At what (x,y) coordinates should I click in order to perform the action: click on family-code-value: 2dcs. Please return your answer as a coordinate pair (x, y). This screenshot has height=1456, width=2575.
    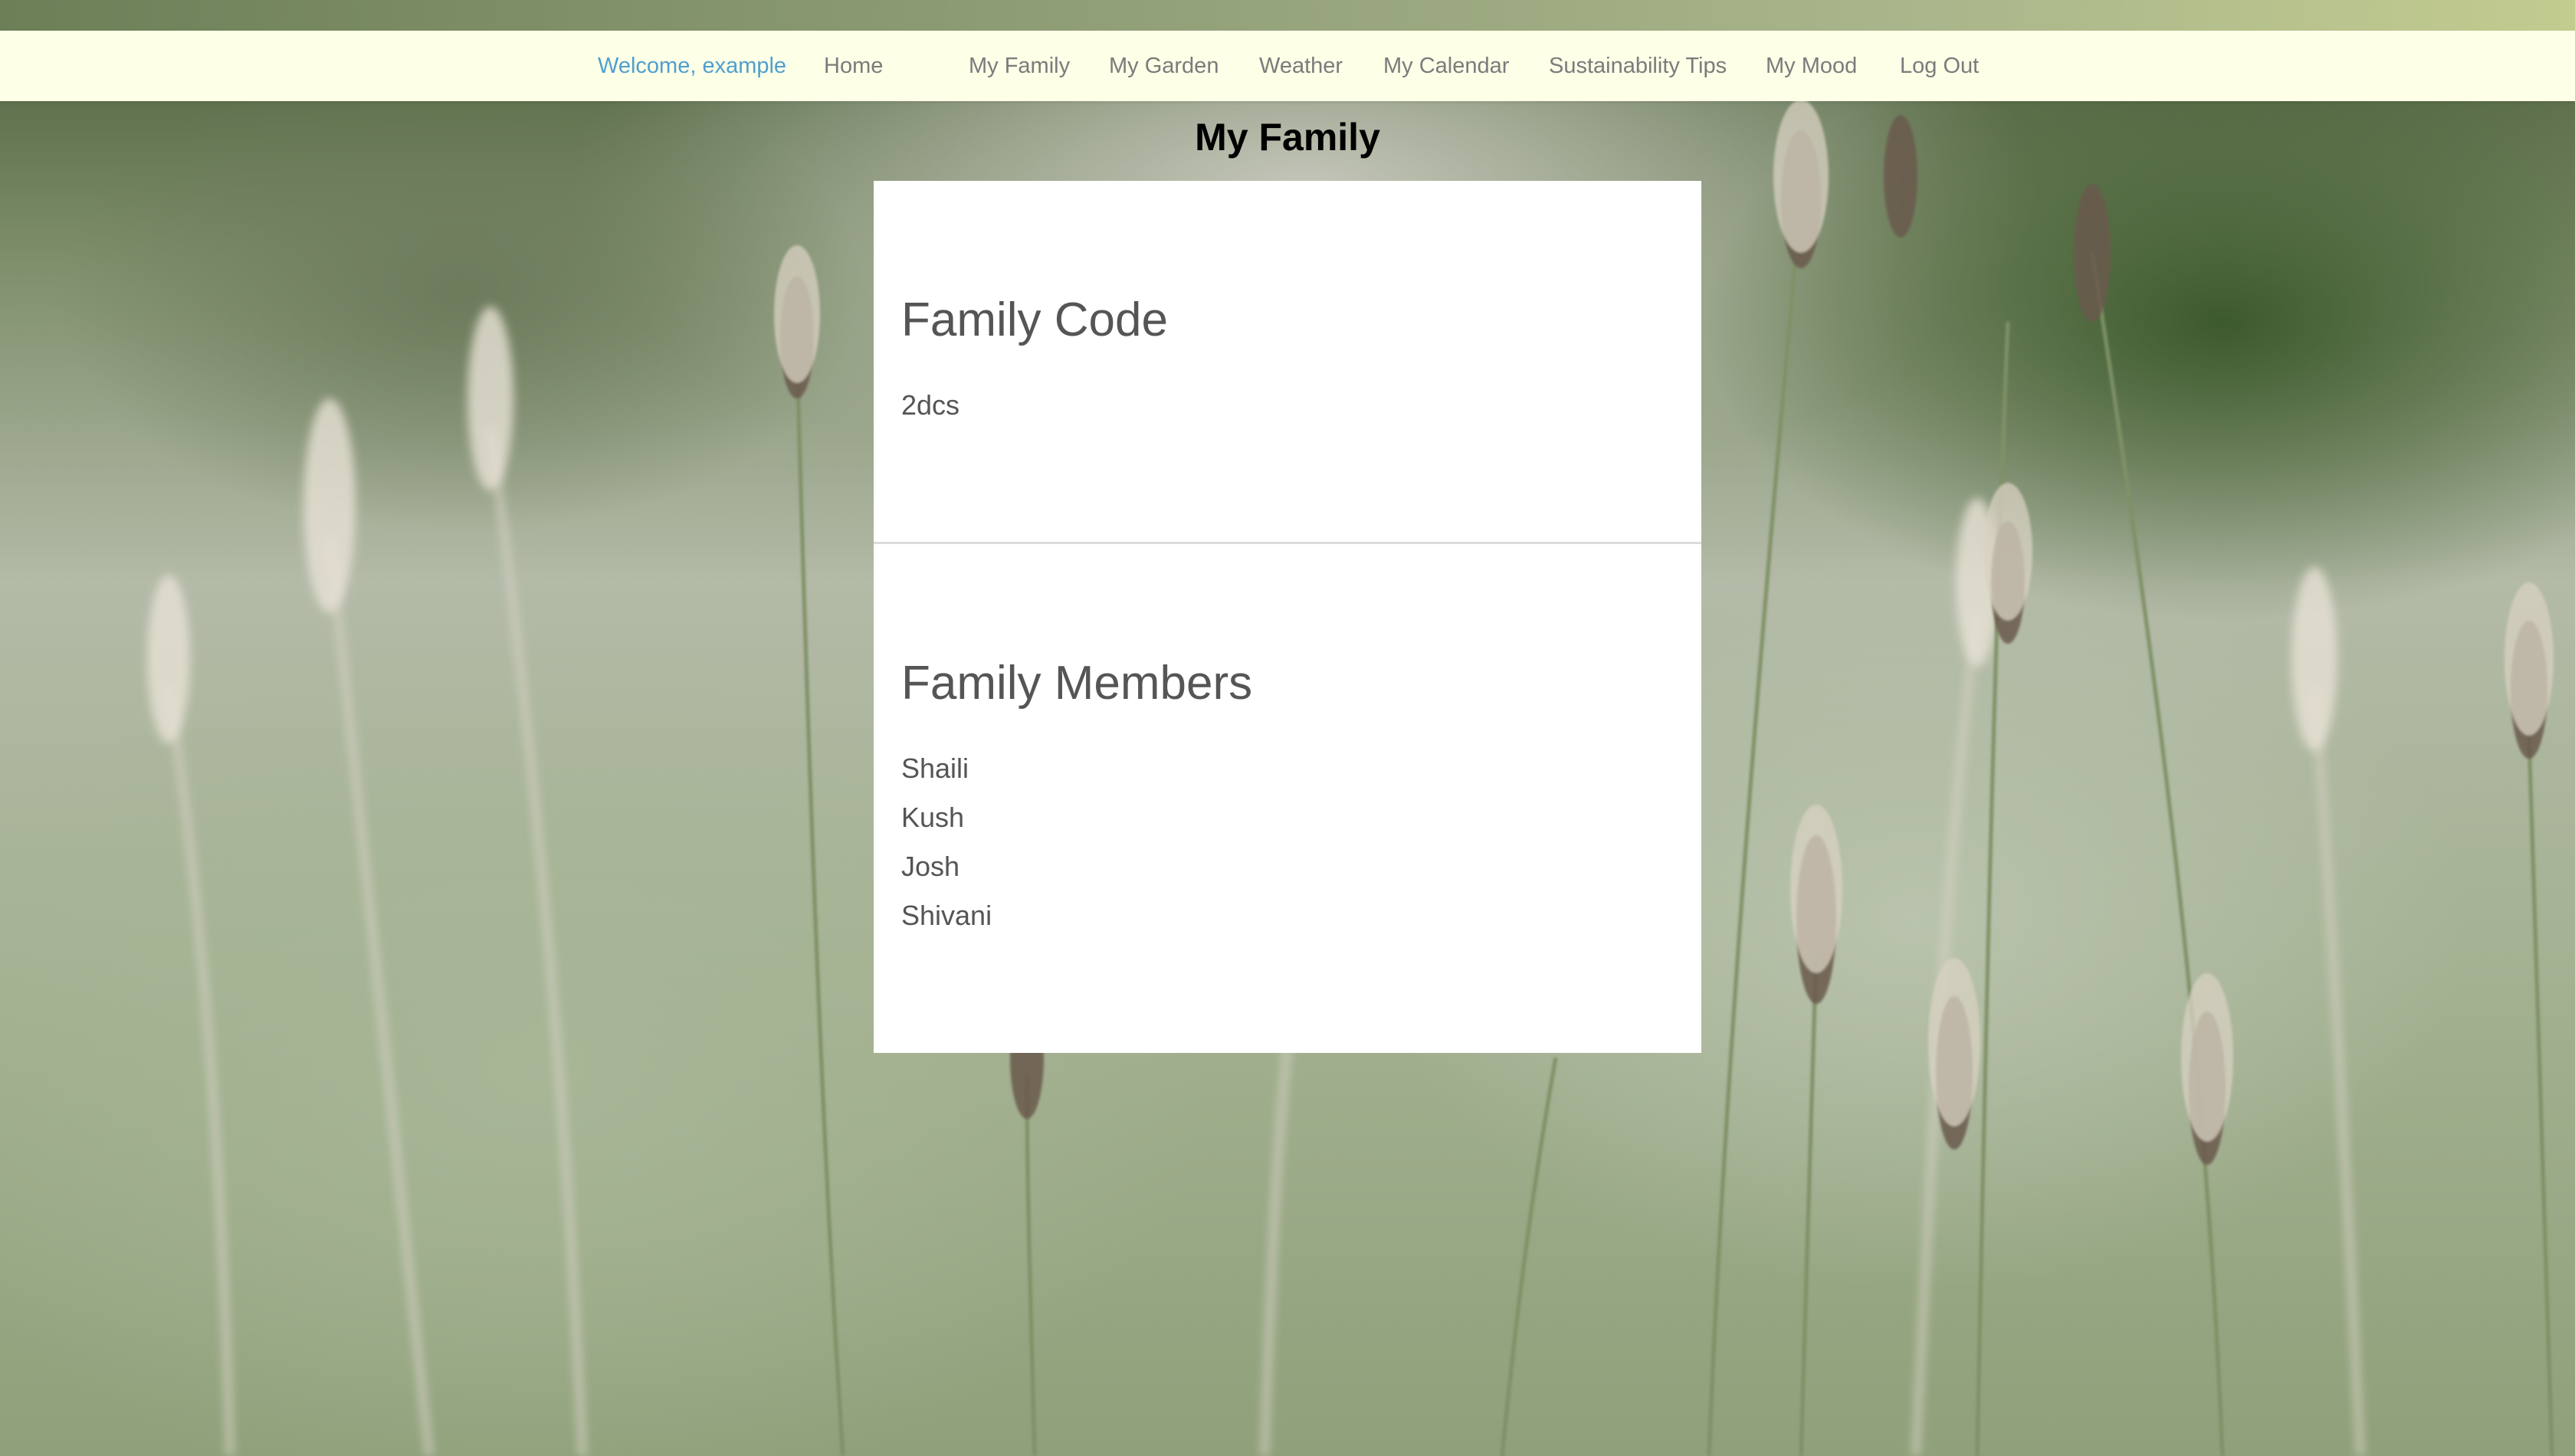
    Looking at the image, I should click on (931, 405).